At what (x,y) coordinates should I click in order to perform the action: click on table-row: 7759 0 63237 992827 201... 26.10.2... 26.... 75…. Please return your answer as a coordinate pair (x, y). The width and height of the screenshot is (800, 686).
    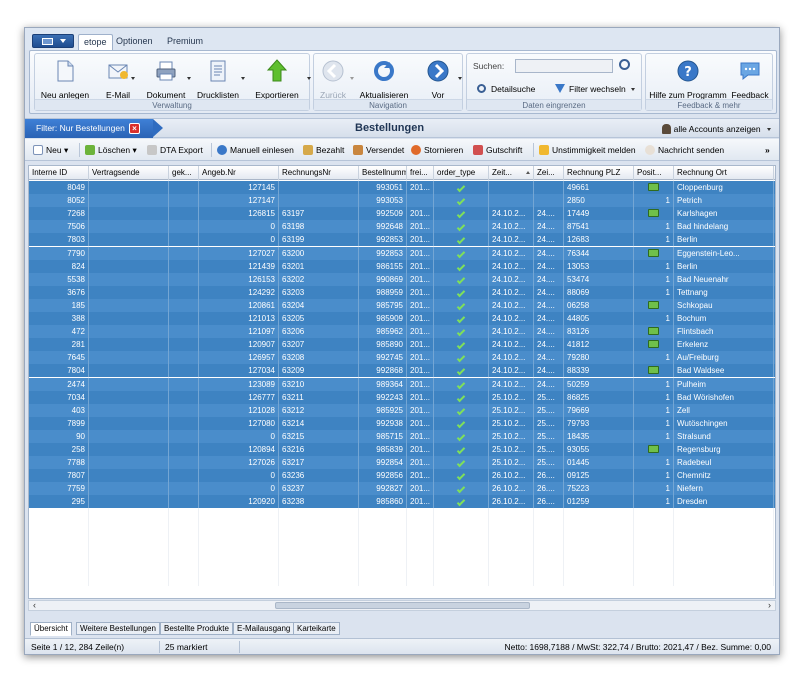
    Looking at the image, I should click on (402, 489).